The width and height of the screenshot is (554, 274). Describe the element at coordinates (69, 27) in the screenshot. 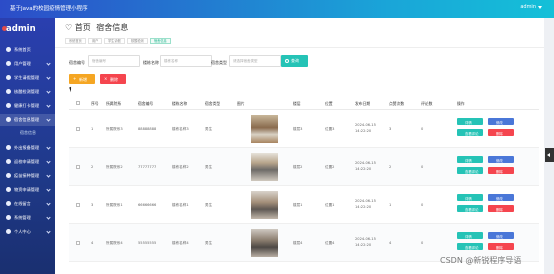

I see `heart-icon: ♡` at that location.